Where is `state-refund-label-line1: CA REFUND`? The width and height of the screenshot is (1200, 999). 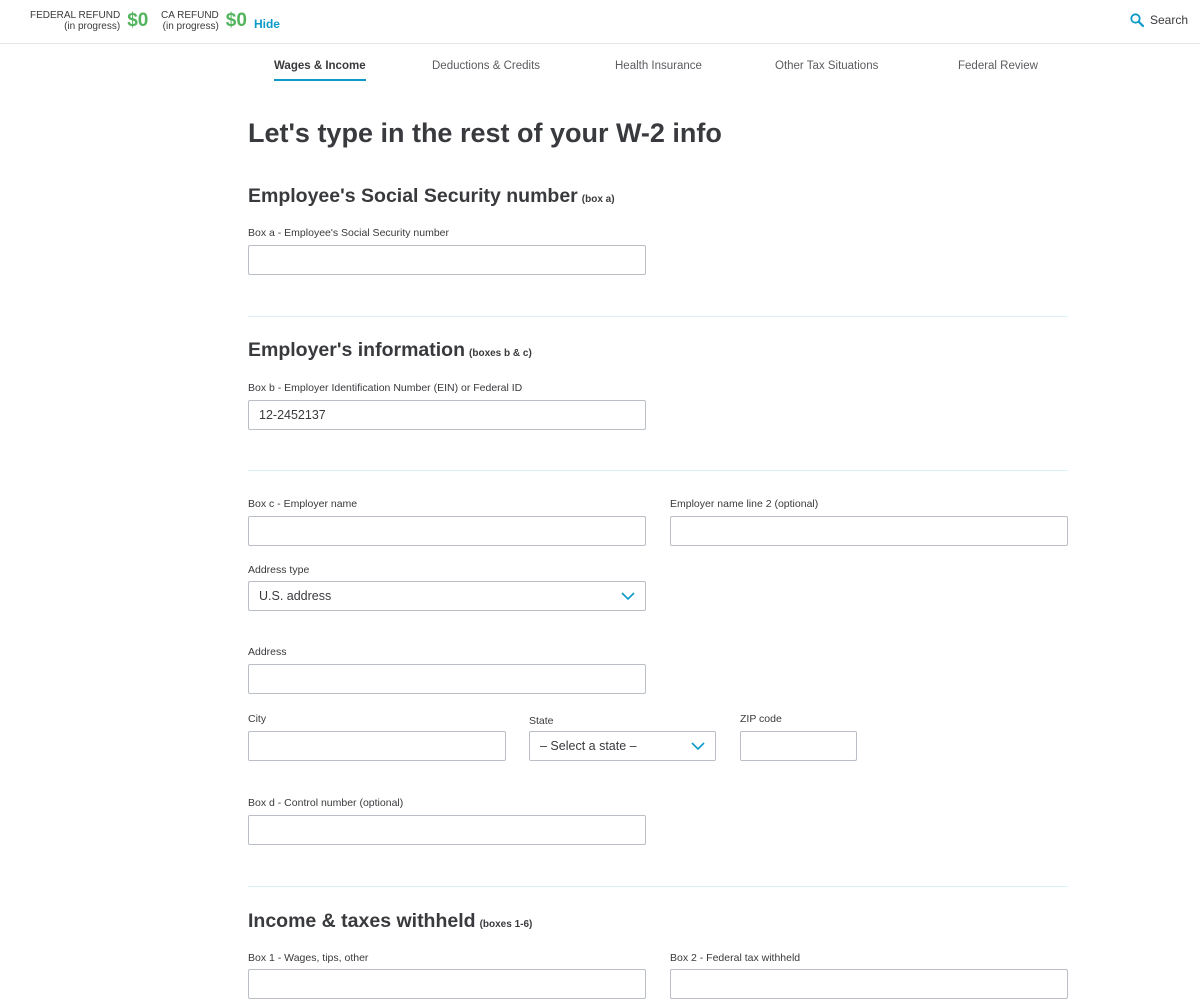
state-refund-label-line1: CA REFUND is located at coordinates (190, 15).